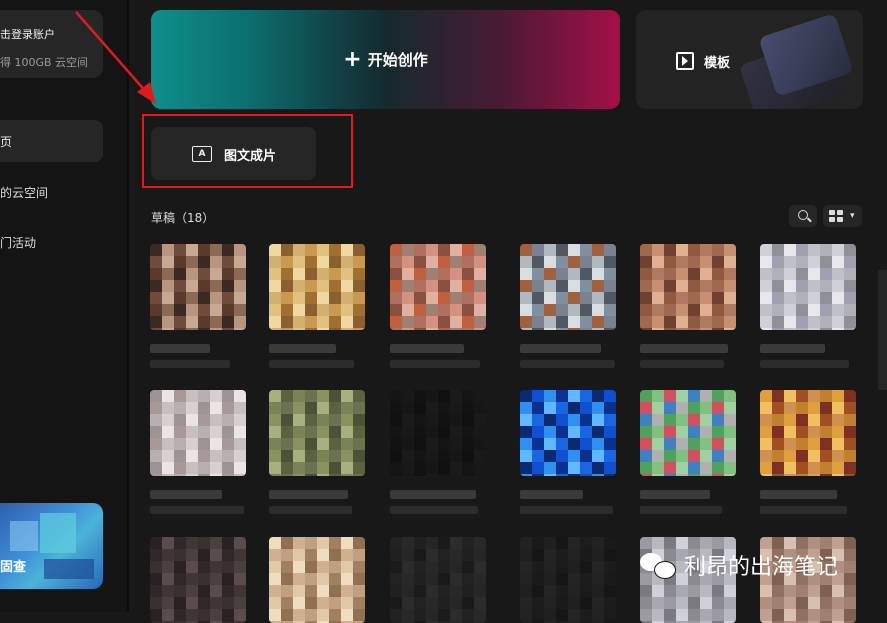 This screenshot has width=887, height=623. What do you see at coordinates (51, 44) in the screenshot?
I see `login-card: 击登录账户 得 100GB 云空间` at bounding box center [51, 44].